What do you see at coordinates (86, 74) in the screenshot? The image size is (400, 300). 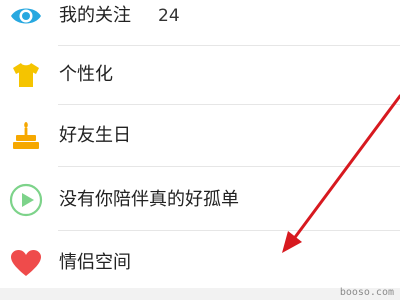 I see `menu-item-label: 个性化` at bounding box center [86, 74].